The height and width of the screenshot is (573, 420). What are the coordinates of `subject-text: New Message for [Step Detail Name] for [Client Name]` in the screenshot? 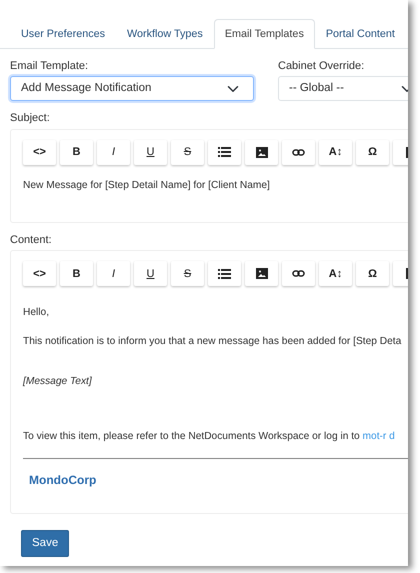 It's located at (147, 185).